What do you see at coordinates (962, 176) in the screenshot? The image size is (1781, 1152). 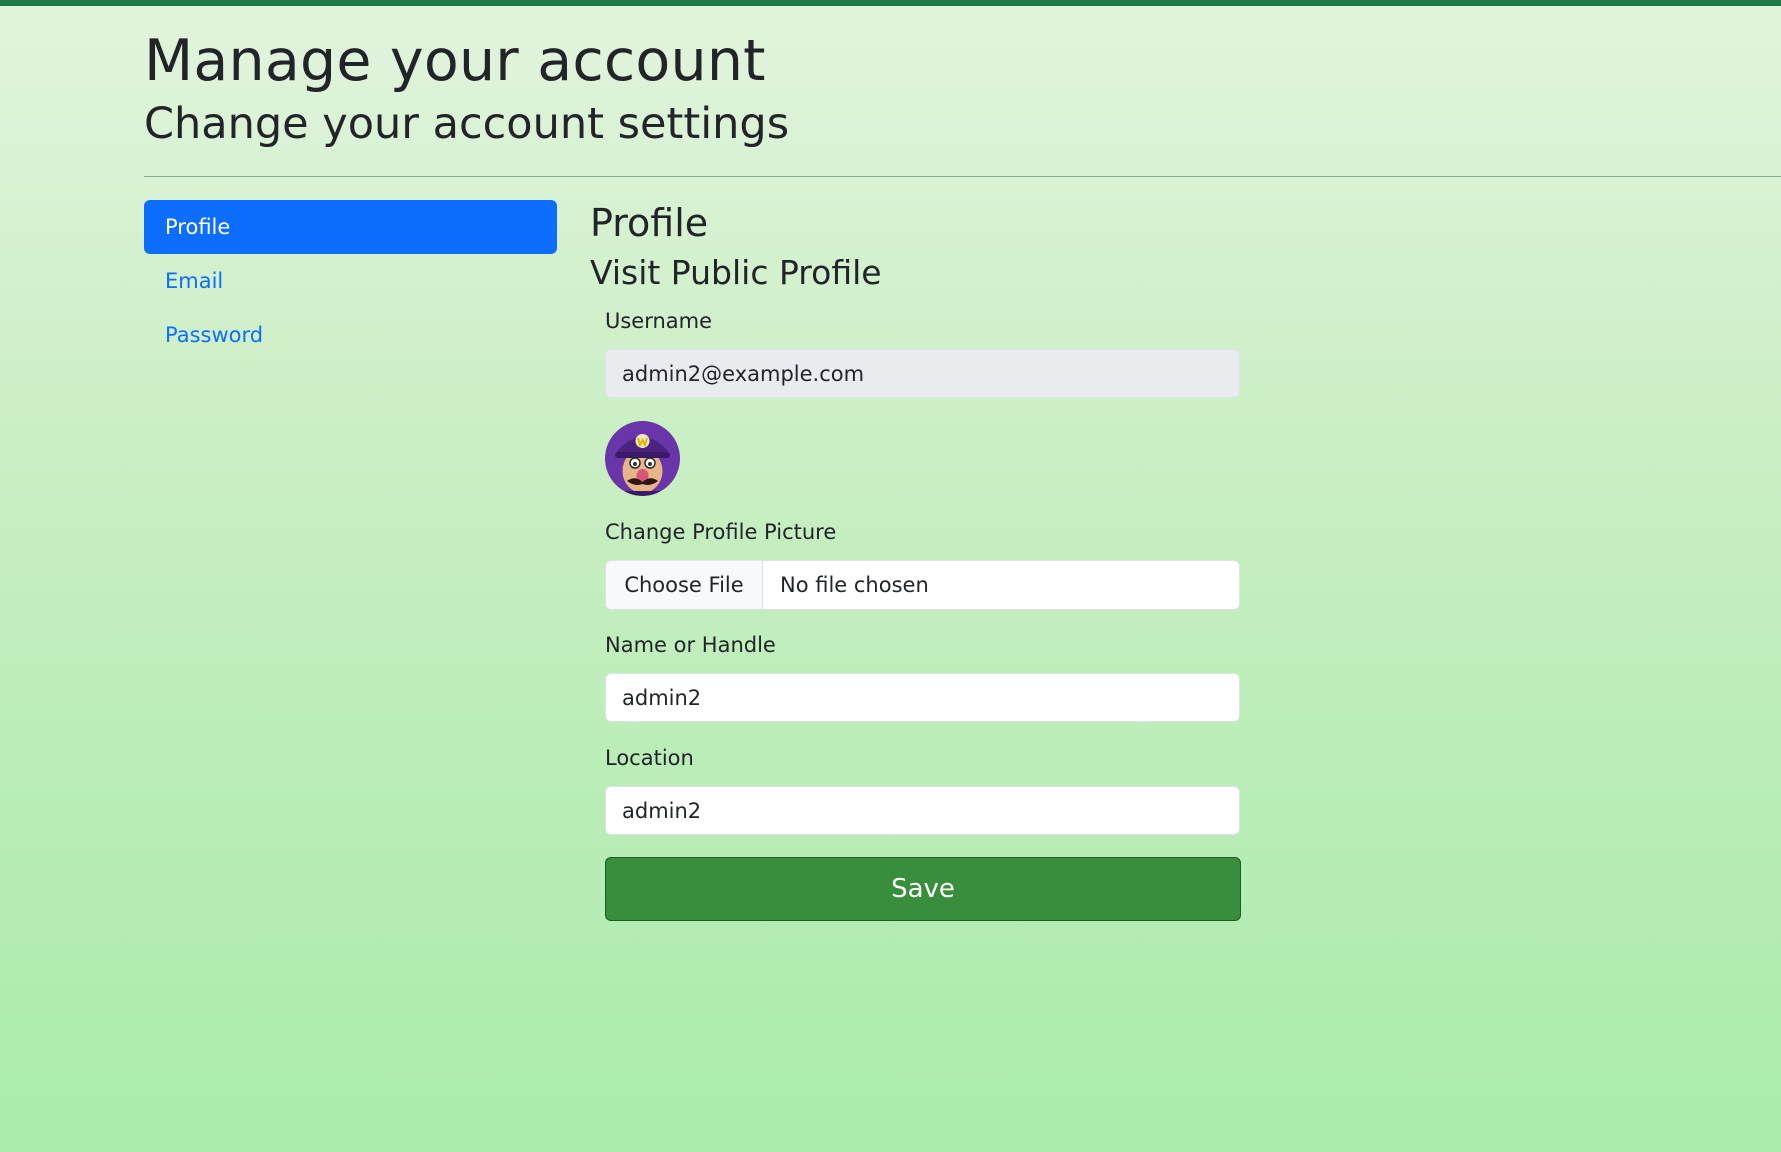 I see `header-divider` at bounding box center [962, 176].